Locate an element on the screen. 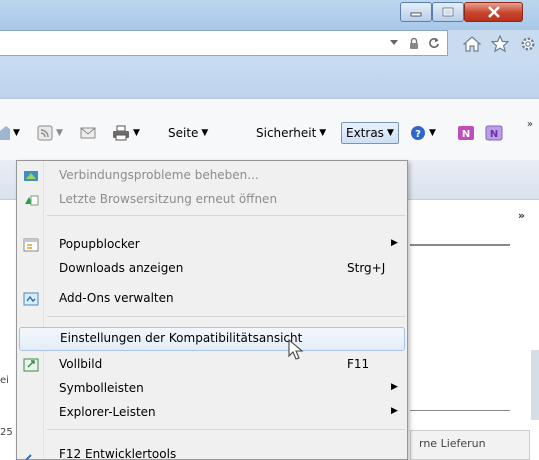 The height and width of the screenshot is (460, 539). mail-icon is located at coordinates (88, 133).